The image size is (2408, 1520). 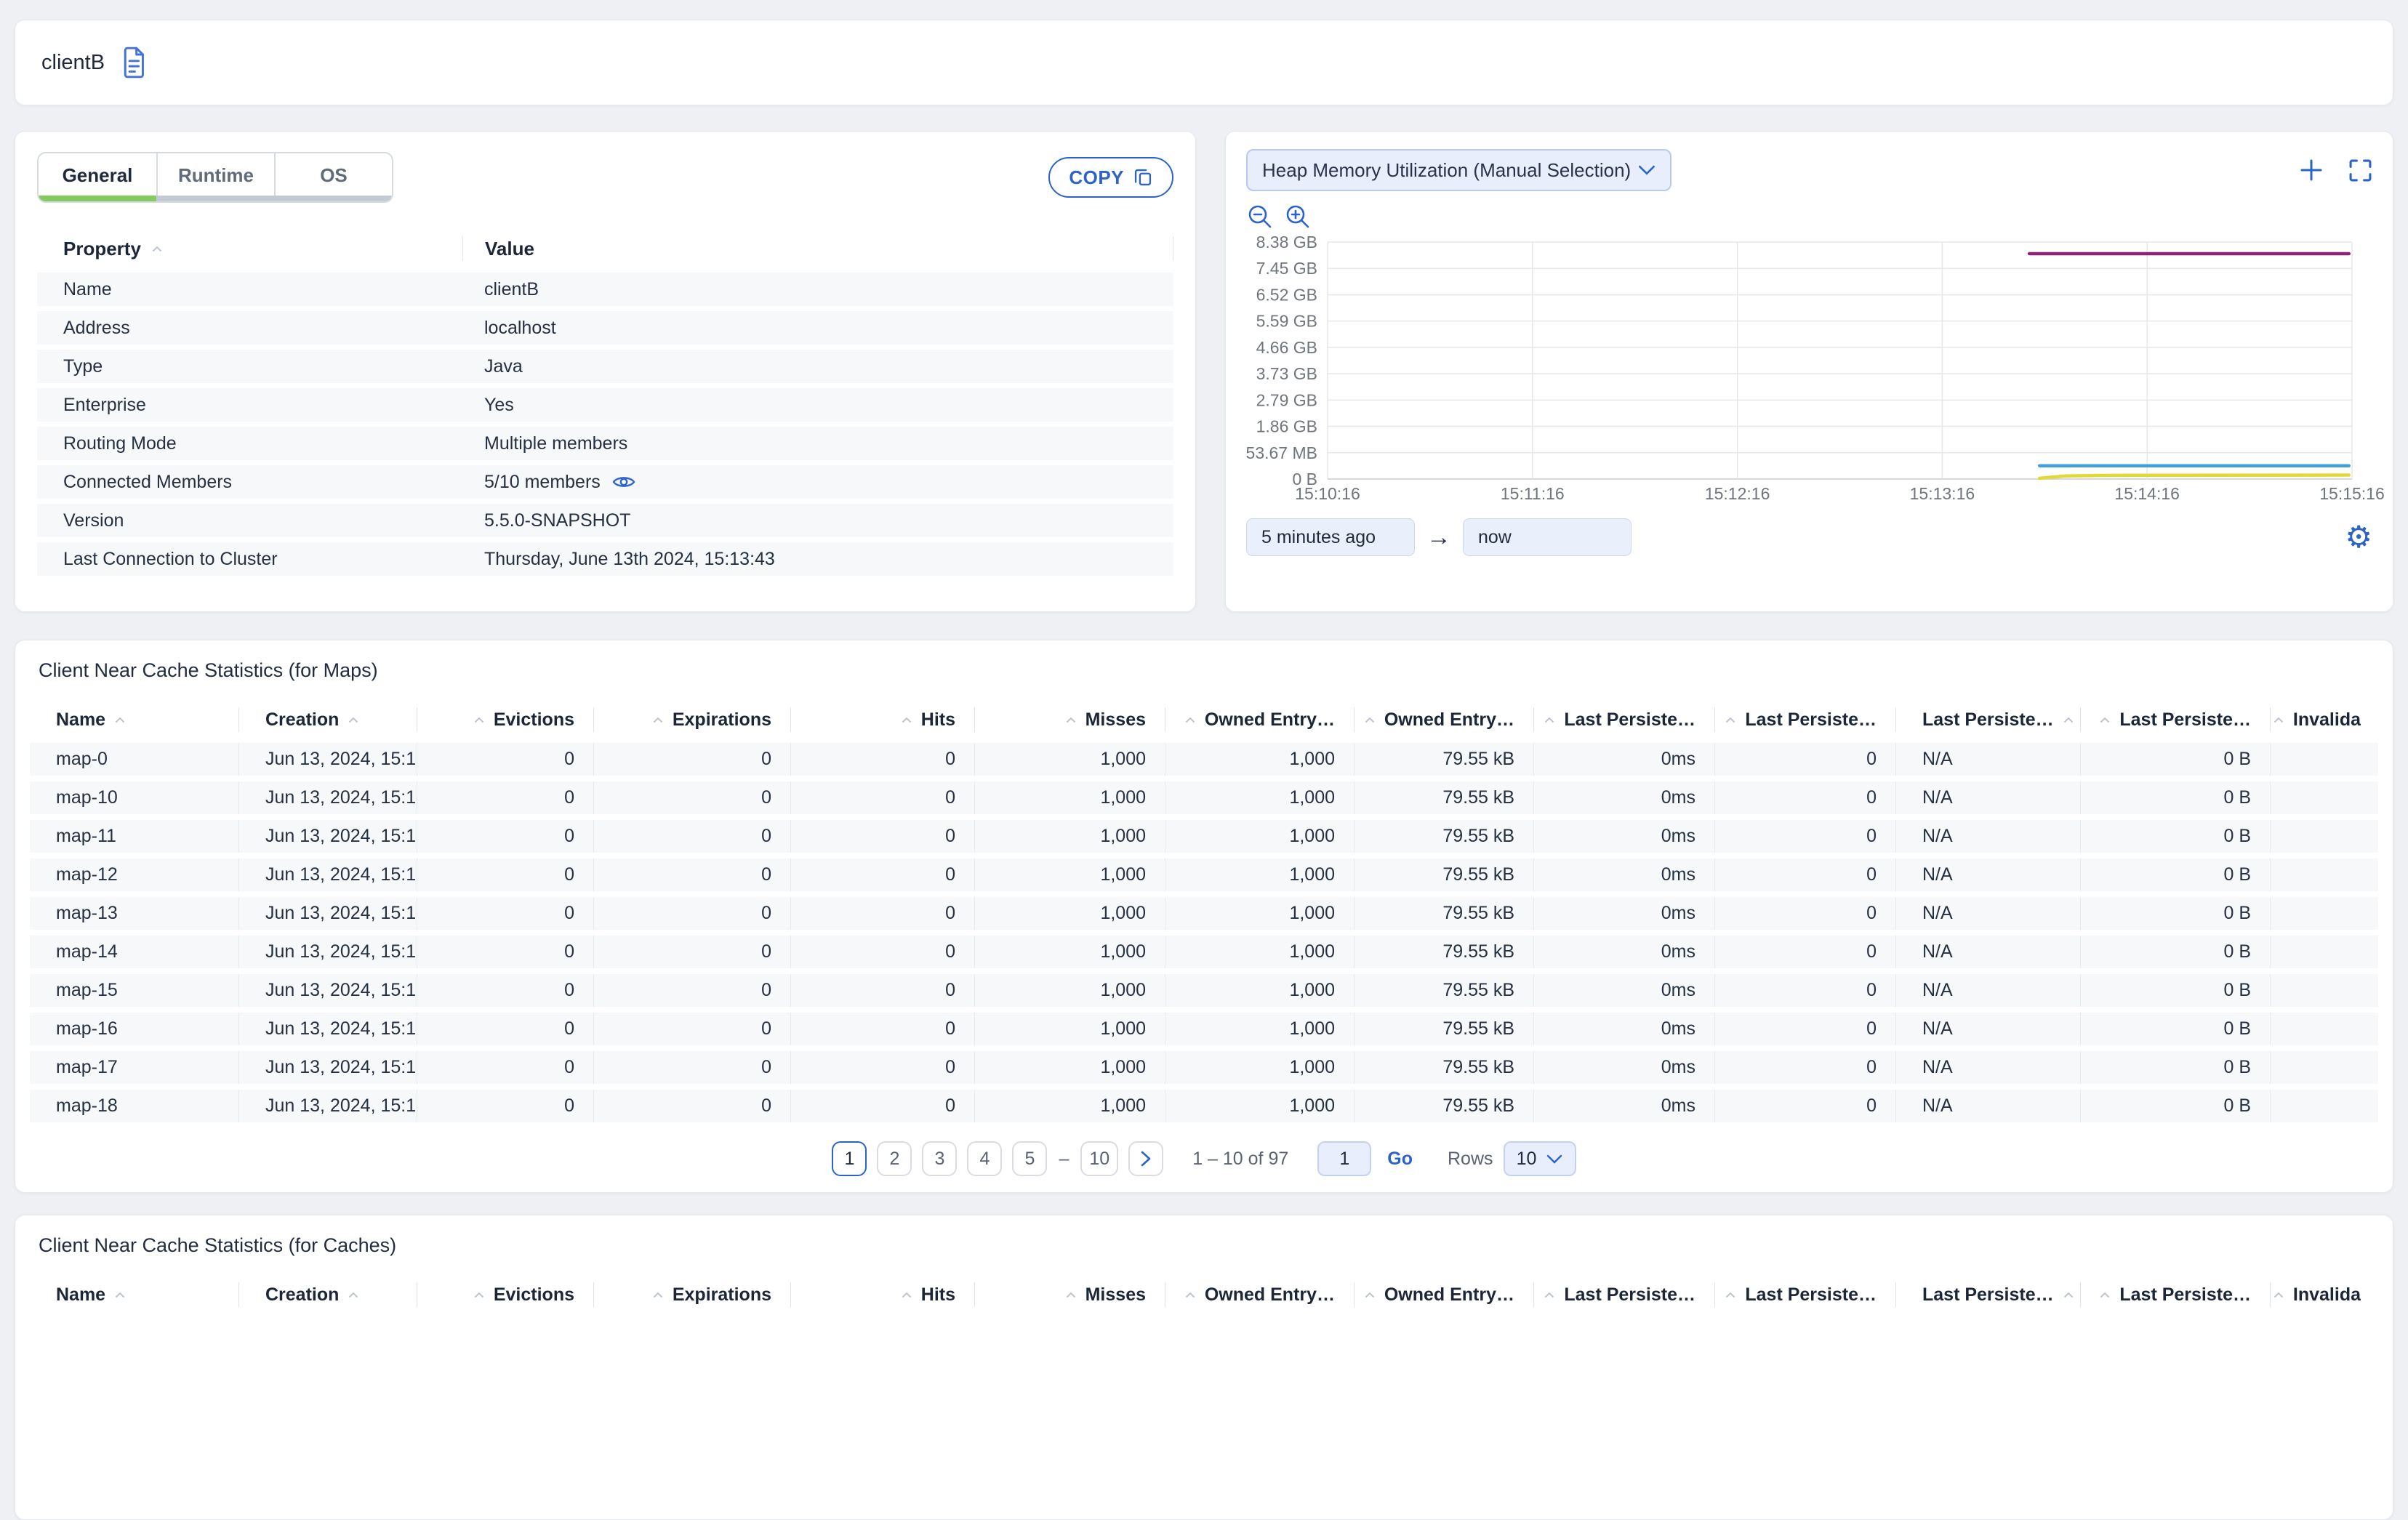 I want to click on cell-invalida, so click(x=2325, y=952).